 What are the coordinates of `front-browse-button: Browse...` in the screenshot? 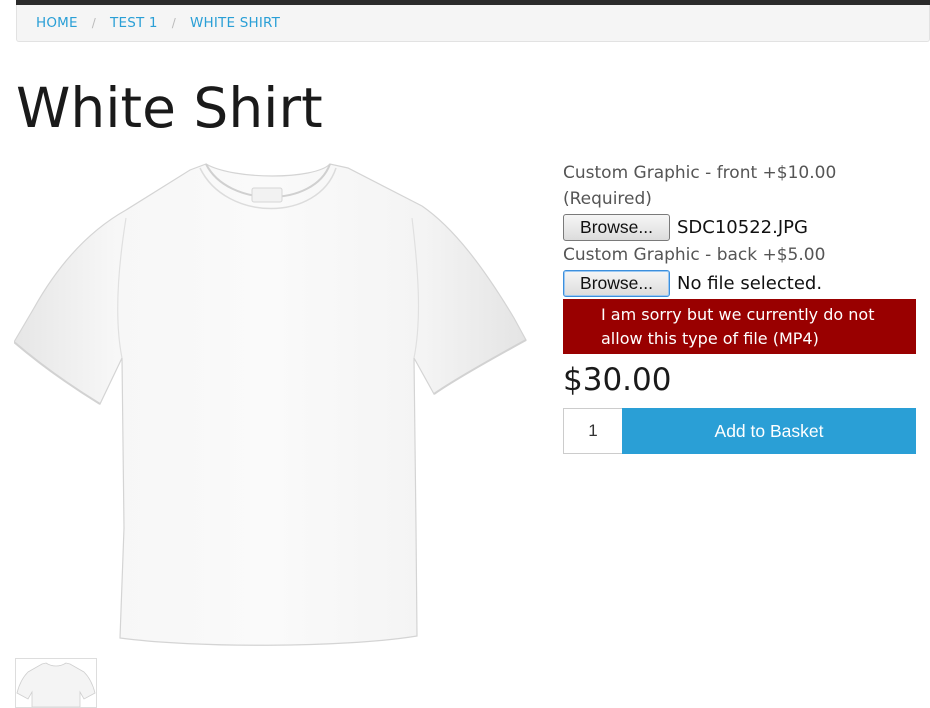 It's located at (616, 227).